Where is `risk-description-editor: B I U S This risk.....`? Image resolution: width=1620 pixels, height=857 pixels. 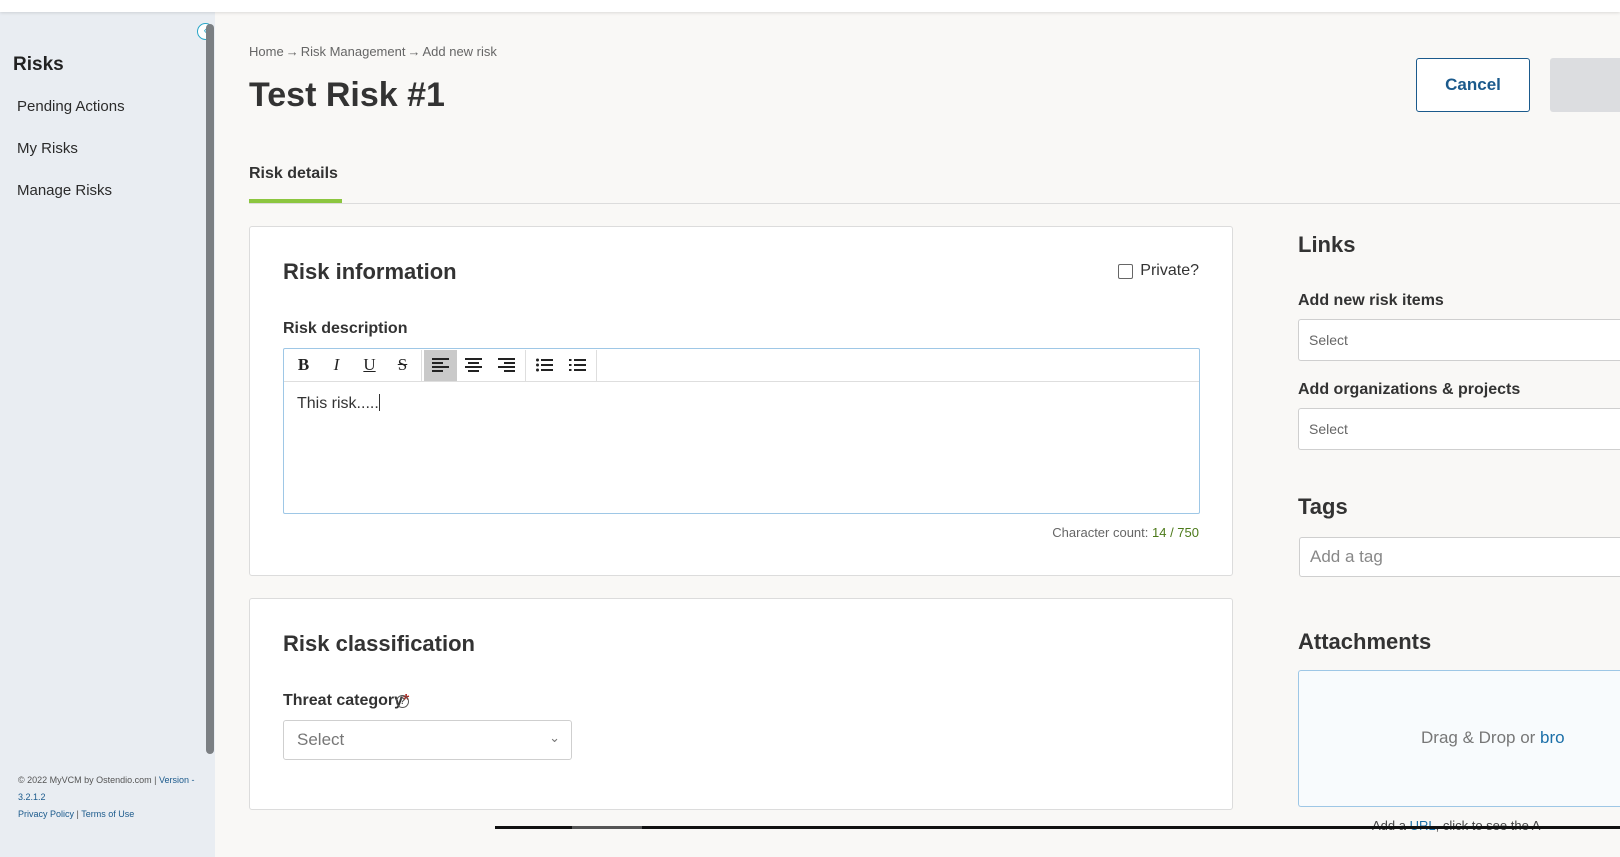
risk-description-editor: B I U S This risk..... is located at coordinates (741, 431).